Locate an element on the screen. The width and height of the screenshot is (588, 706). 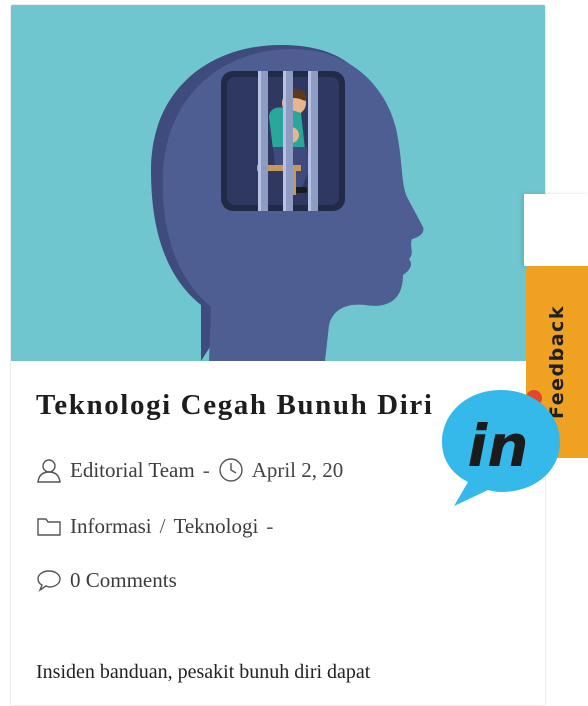
feedback-panel-edge is located at coordinates (556, 230).